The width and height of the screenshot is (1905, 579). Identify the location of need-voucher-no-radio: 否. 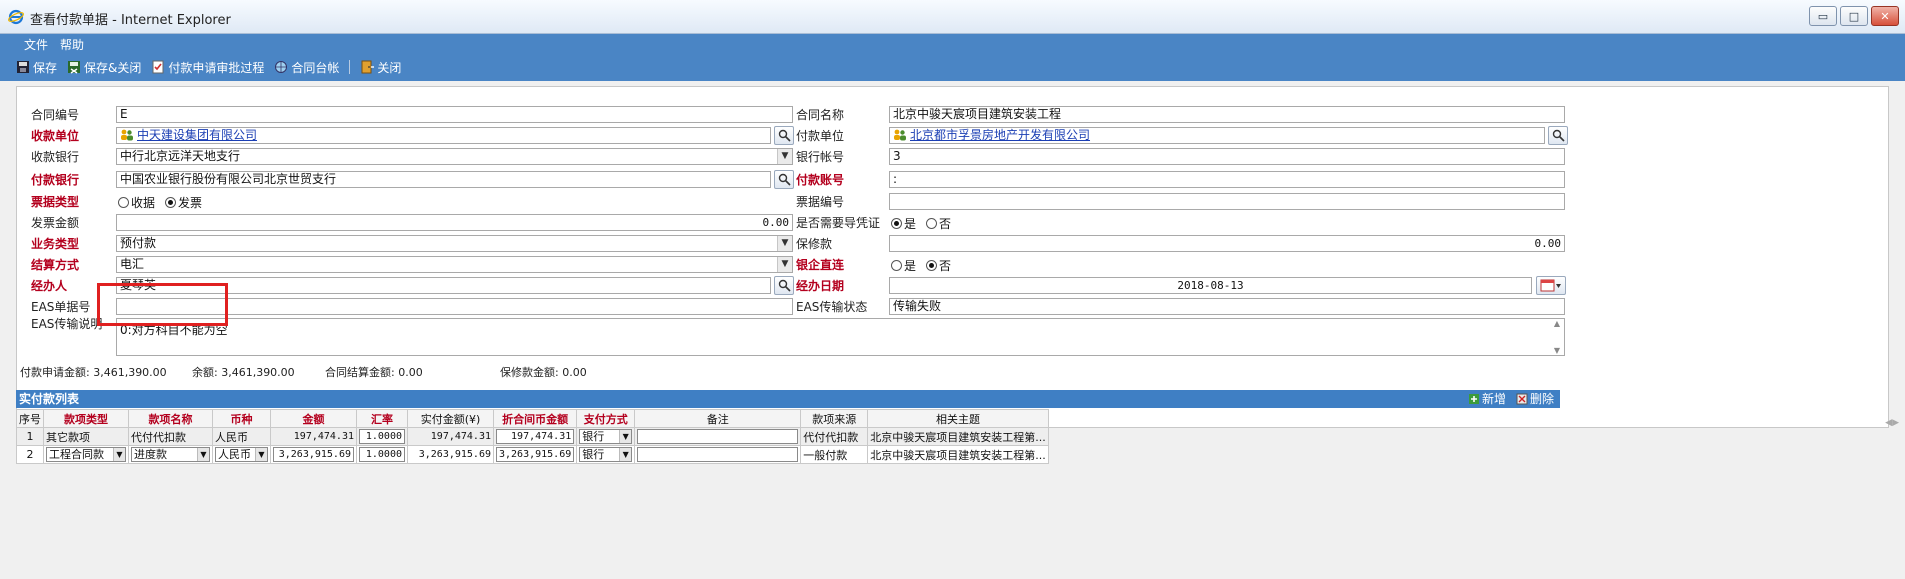
(938, 223).